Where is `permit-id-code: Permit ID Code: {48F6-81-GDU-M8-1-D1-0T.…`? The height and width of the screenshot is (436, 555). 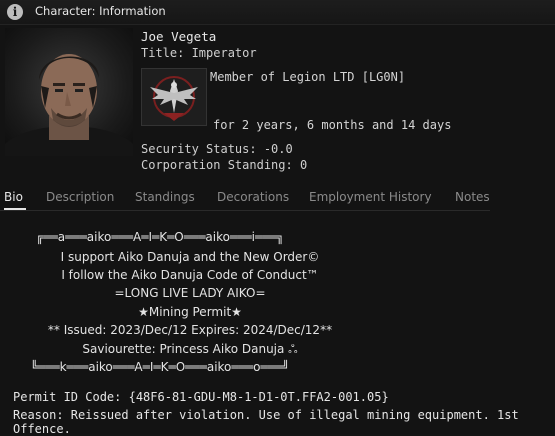
permit-id-code: Permit ID Code: {48F6-81-GDU-M8-1-D1-0T.… is located at coordinates (201, 397).